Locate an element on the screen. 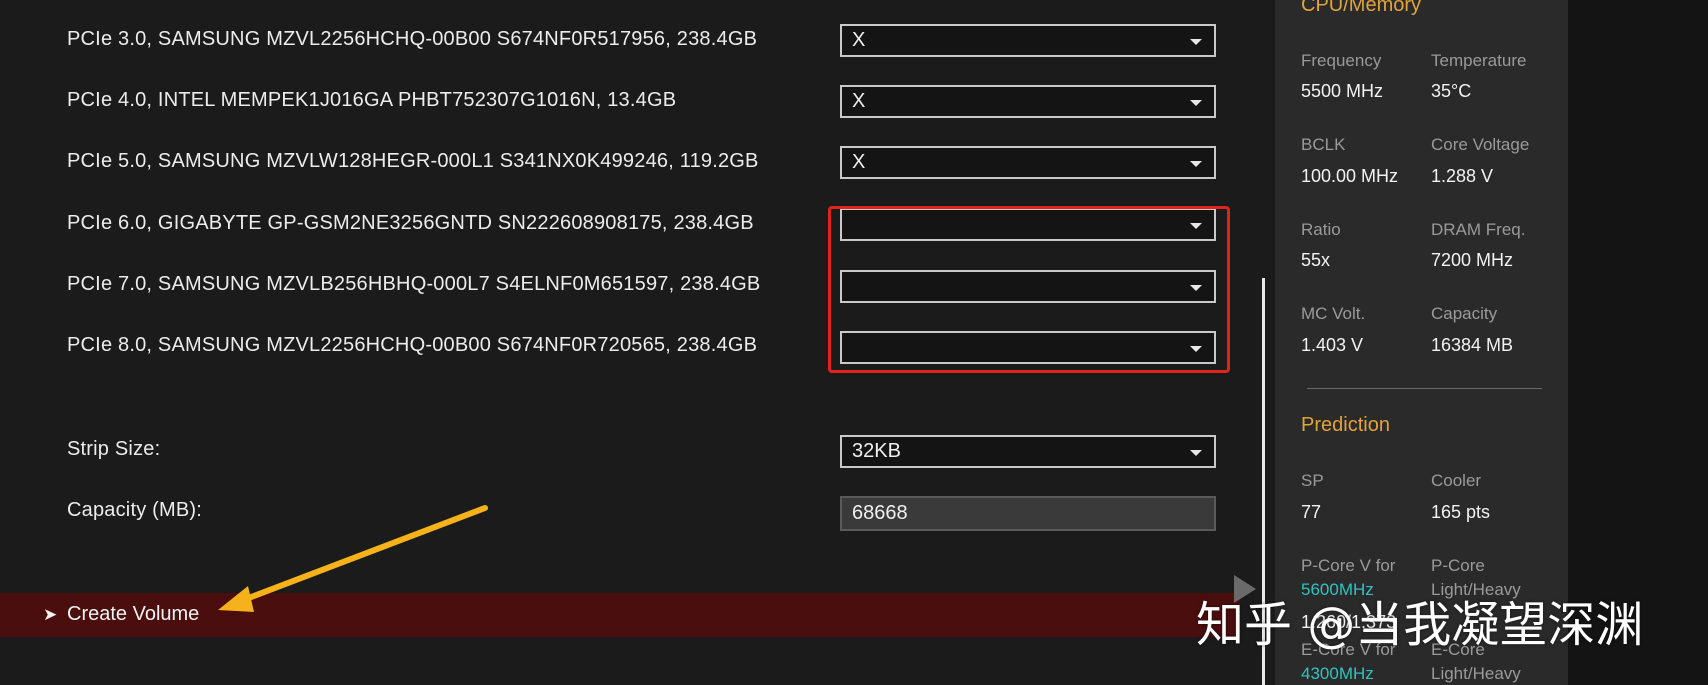 This screenshot has height=685, width=1708. pcore-lh-label: P-Core is located at coordinates (1458, 565).